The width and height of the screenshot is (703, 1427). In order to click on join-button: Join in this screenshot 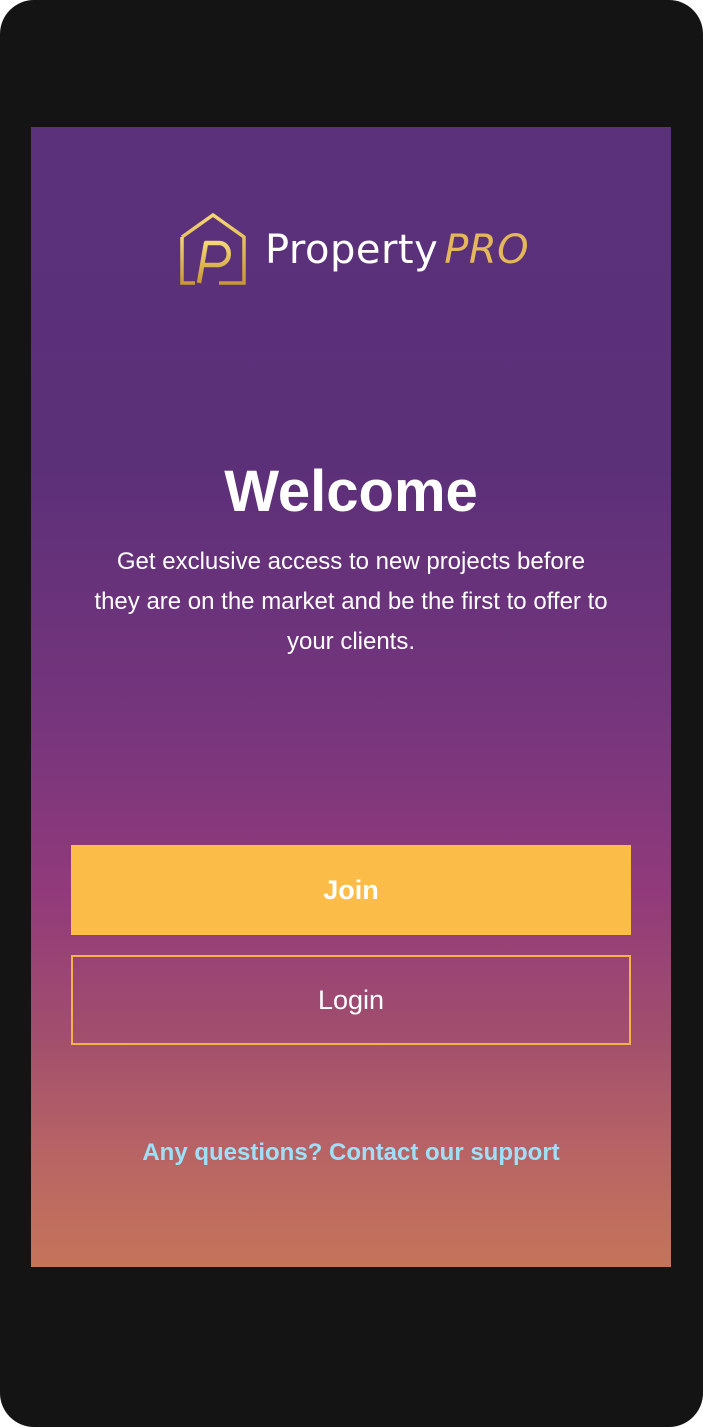, I will do `click(351, 890)`.